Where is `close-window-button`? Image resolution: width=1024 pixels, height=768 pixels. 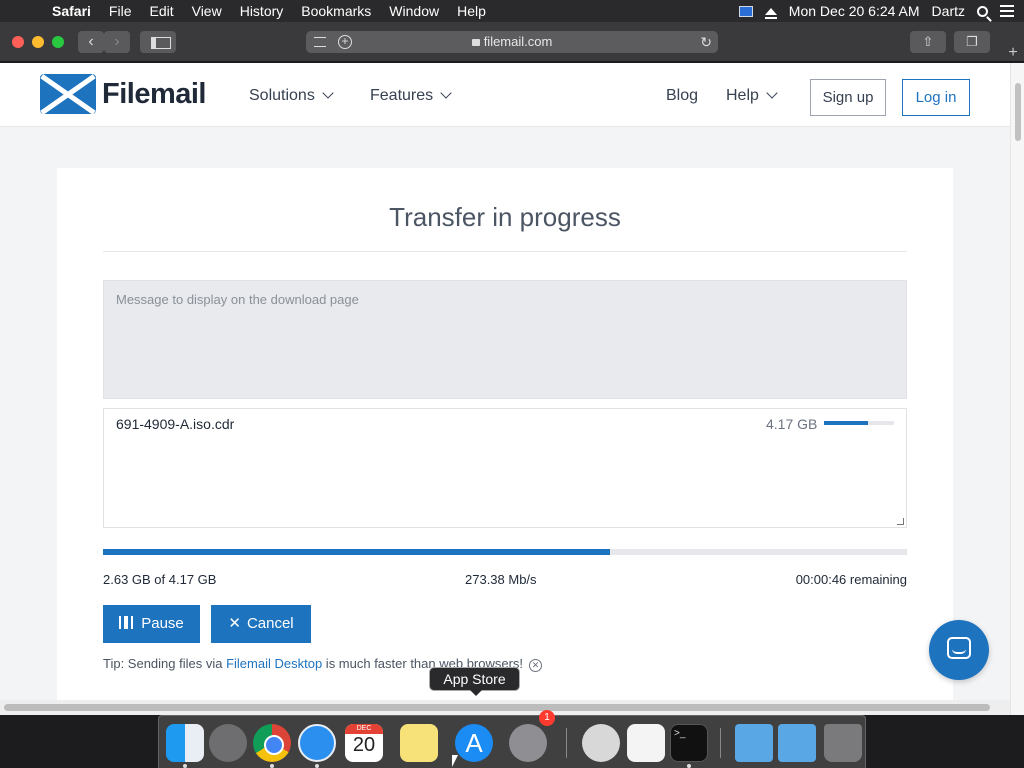 close-window-button is located at coordinates (18, 42).